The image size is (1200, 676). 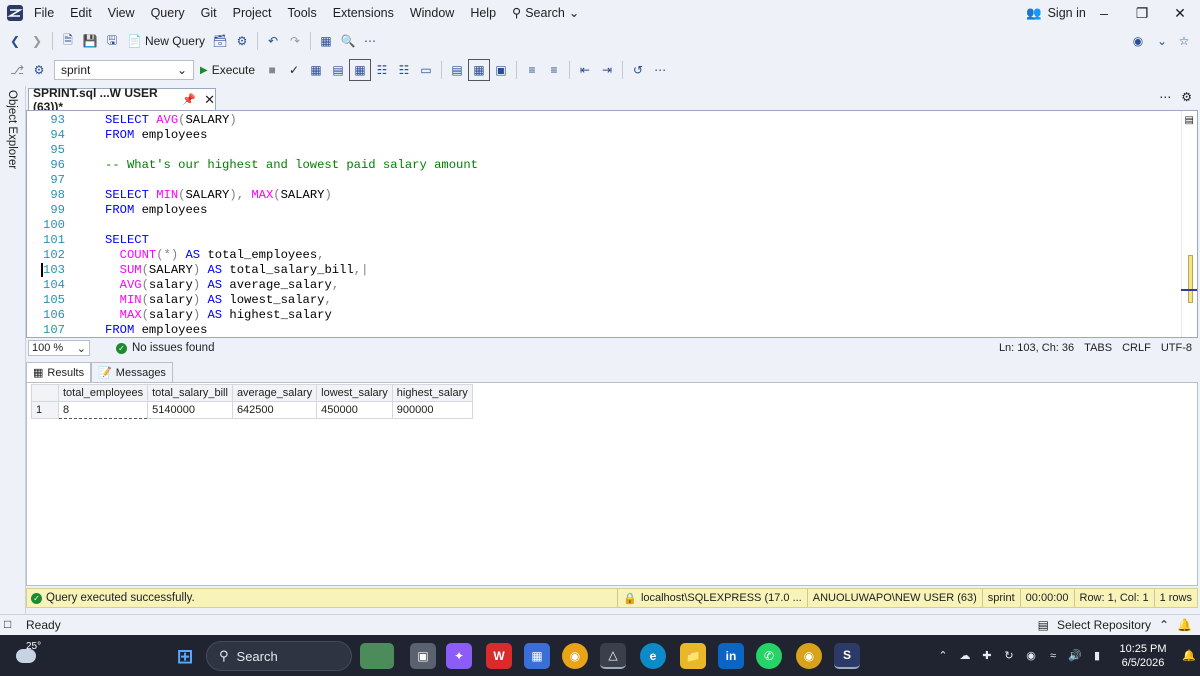 I want to click on save-all-icon: 🖫, so click(x=112, y=41).